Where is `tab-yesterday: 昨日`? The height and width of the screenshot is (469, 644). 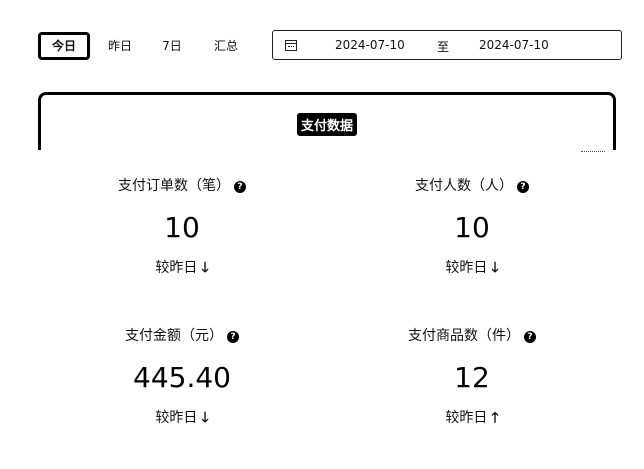
tab-yesterday: 昨日 is located at coordinates (120, 46).